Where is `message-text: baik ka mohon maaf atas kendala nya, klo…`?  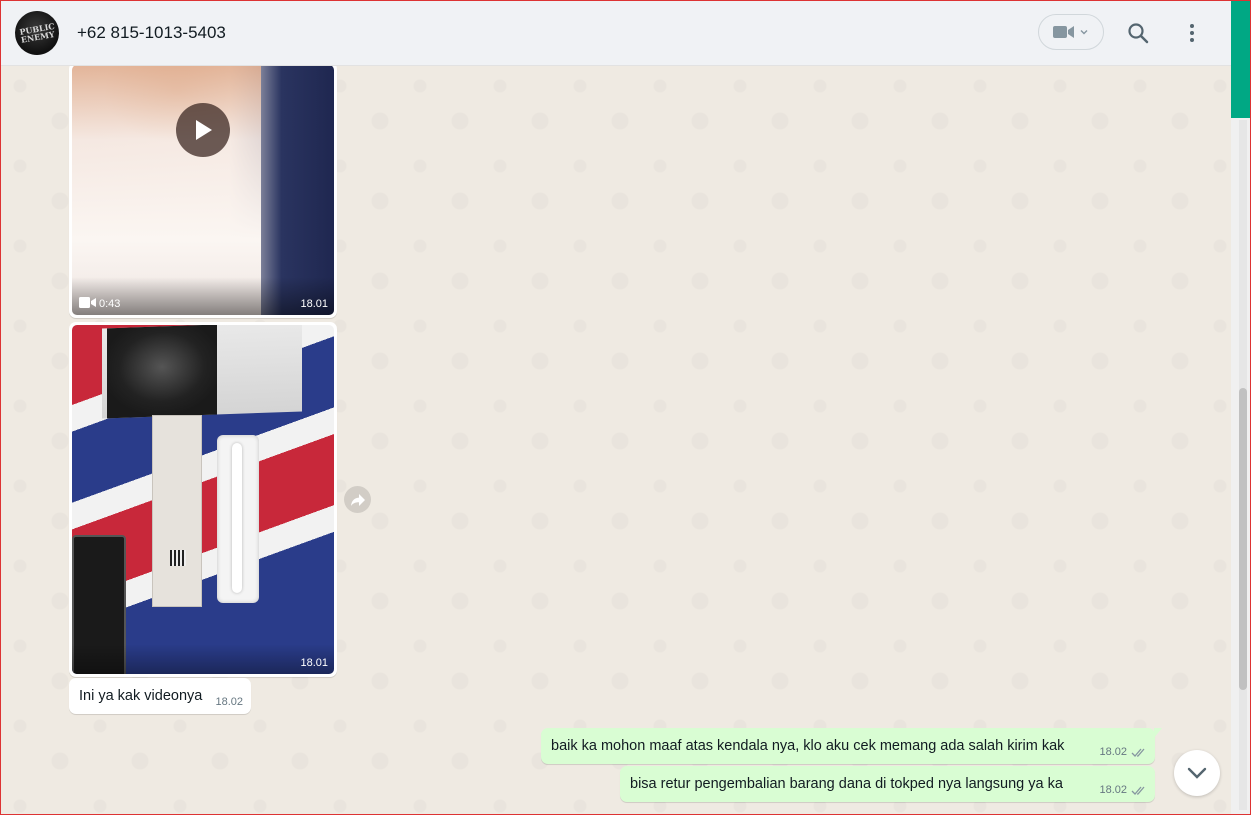
message-text: baik ka mohon maaf atas kendala nya, klo… is located at coordinates (808, 746).